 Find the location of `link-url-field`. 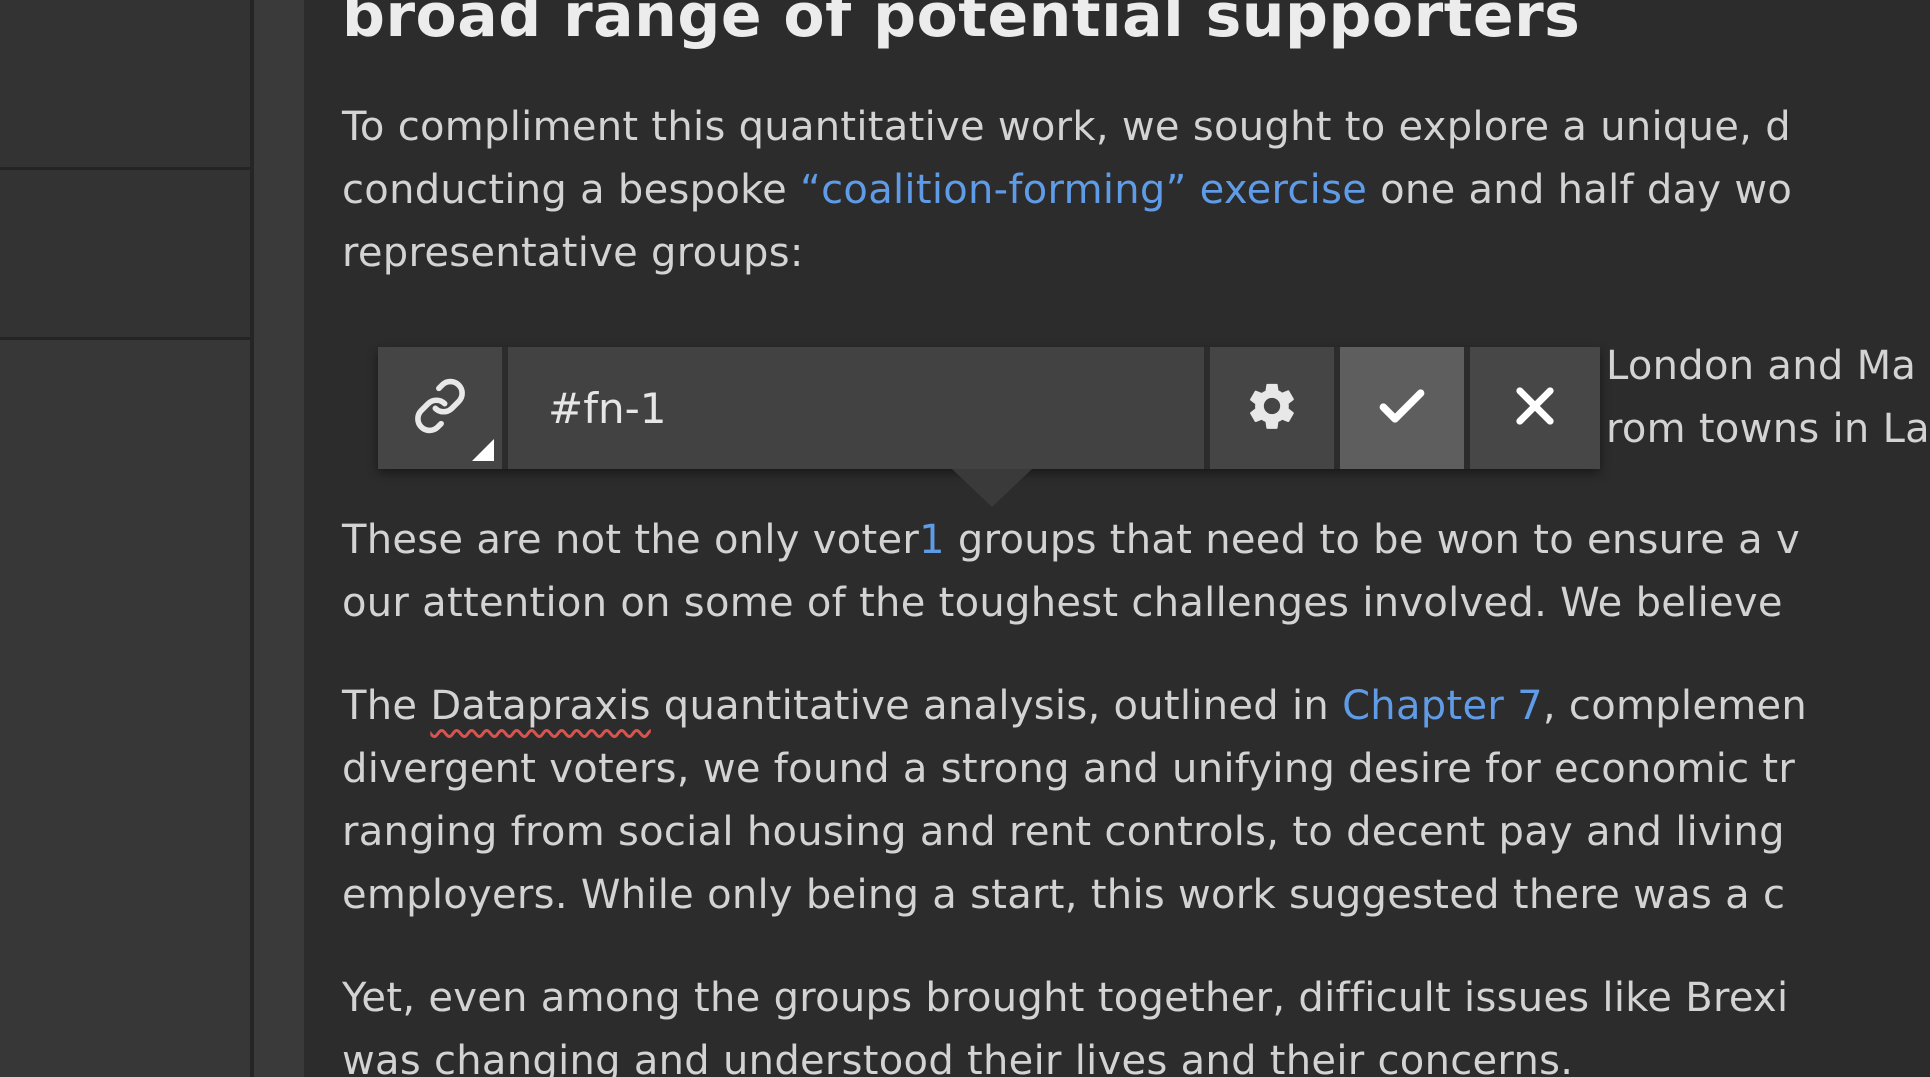

link-url-field is located at coordinates (856, 408).